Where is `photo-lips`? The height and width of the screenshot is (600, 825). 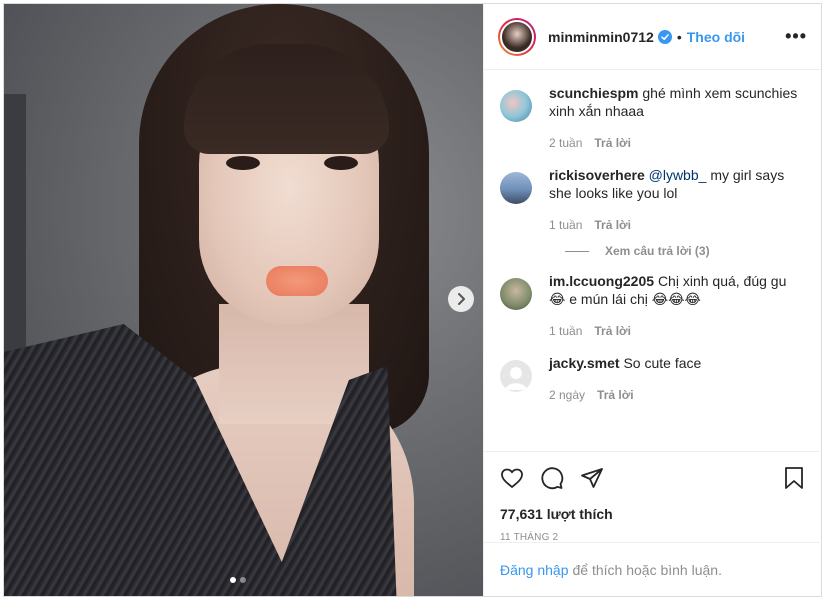 photo-lips is located at coordinates (297, 281).